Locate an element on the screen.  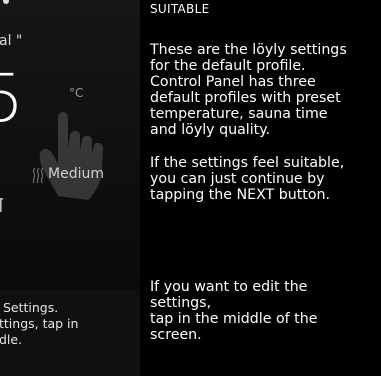
temperature-value: 5 is located at coordinates (12, 98).